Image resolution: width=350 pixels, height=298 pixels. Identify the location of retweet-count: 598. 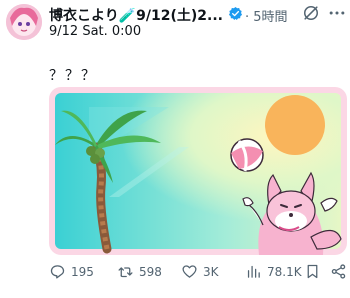
(150, 271).